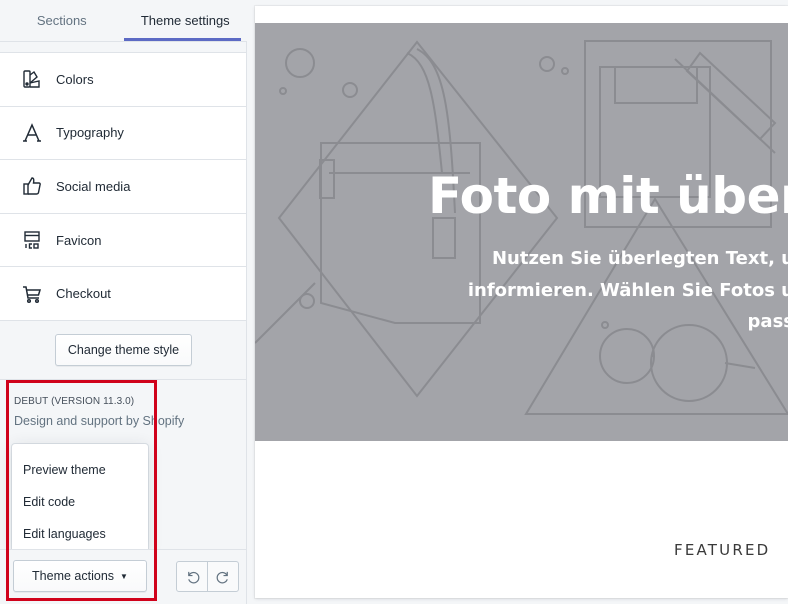  I want to click on redo-button, so click(222, 576).